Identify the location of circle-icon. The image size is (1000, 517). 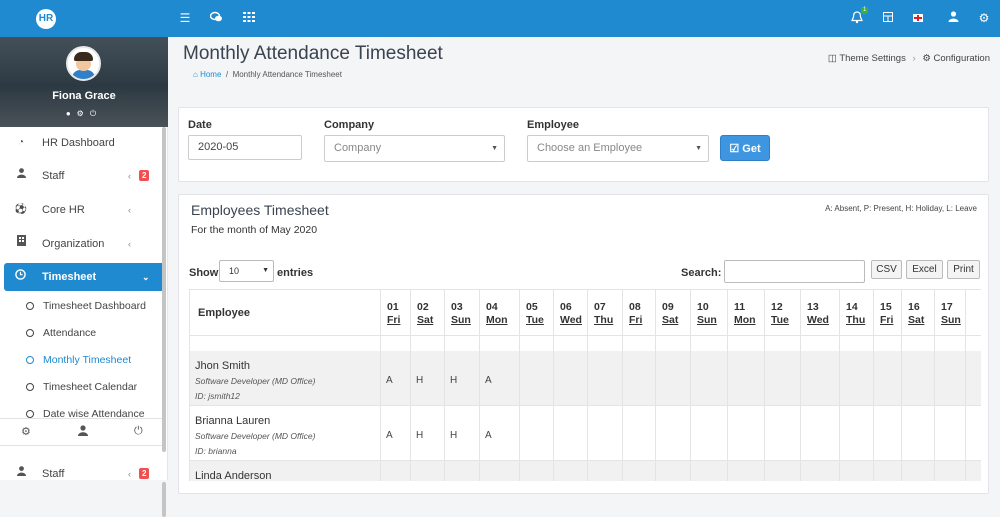
(30, 360).